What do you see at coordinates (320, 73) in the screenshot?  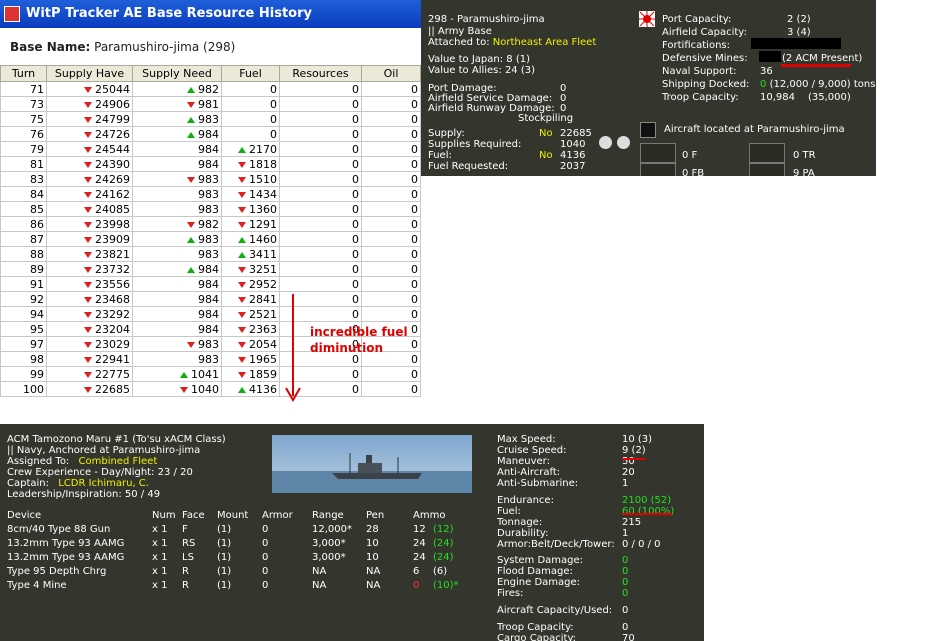 I see `column-header: Resources` at bounding box center [320, 73].